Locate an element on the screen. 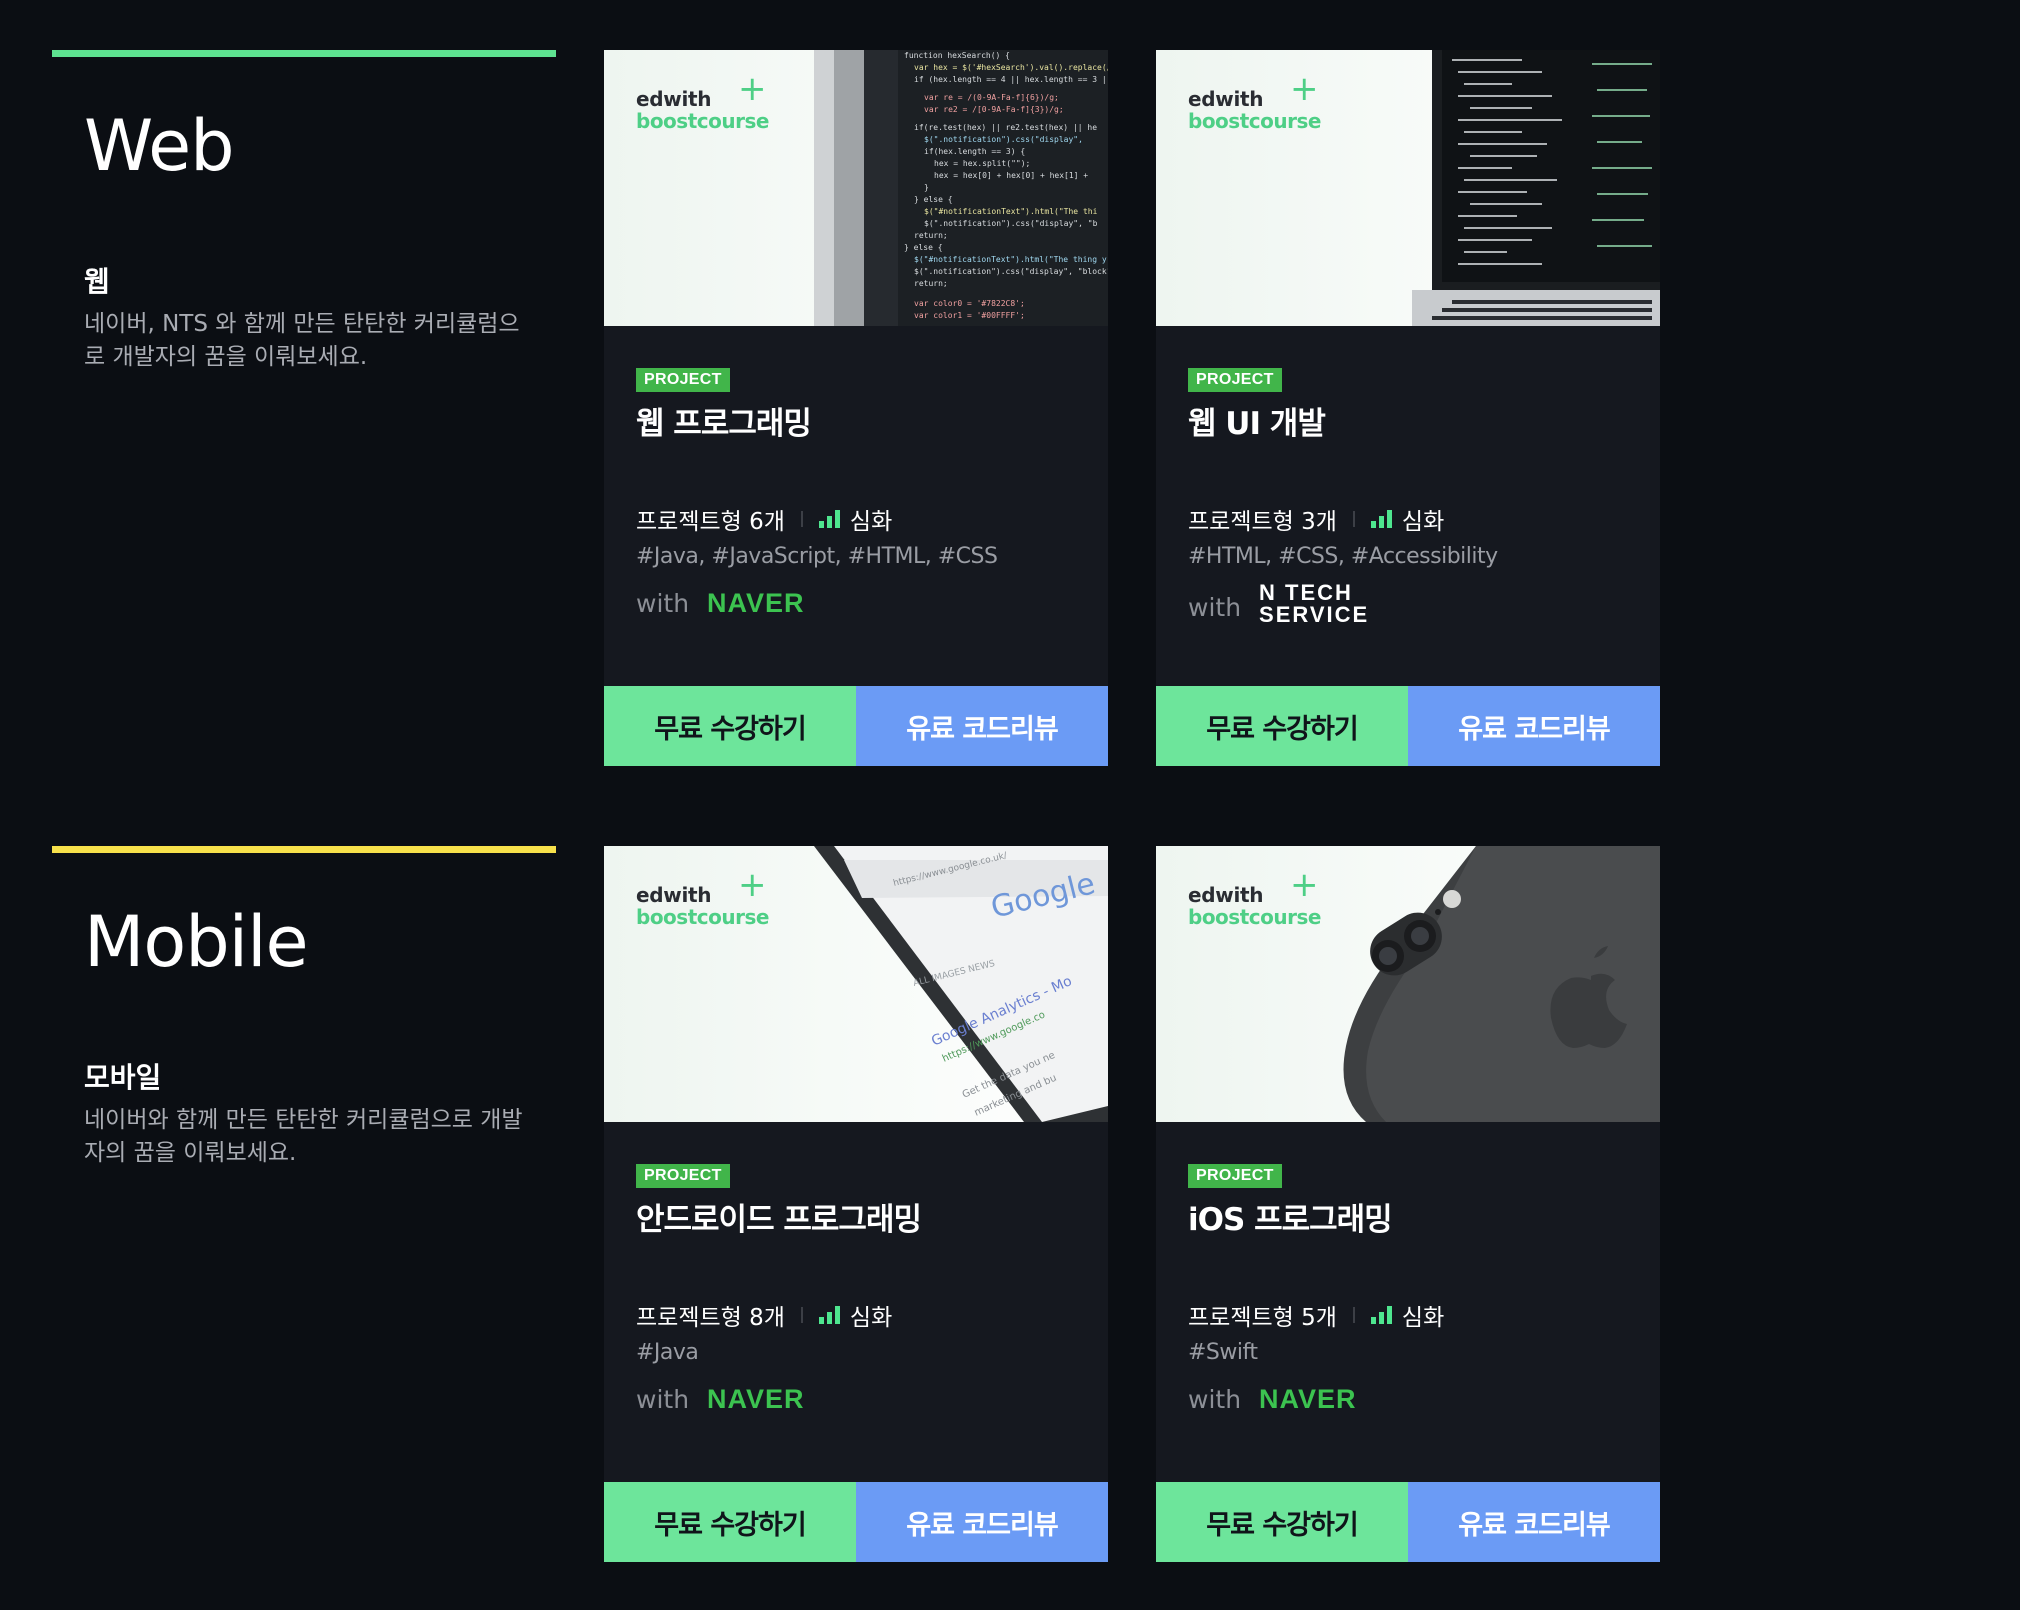 This screenshot has width=2020, height=1610. svg-text: hex = hex.split(""); is located at coordinates (982, 163).